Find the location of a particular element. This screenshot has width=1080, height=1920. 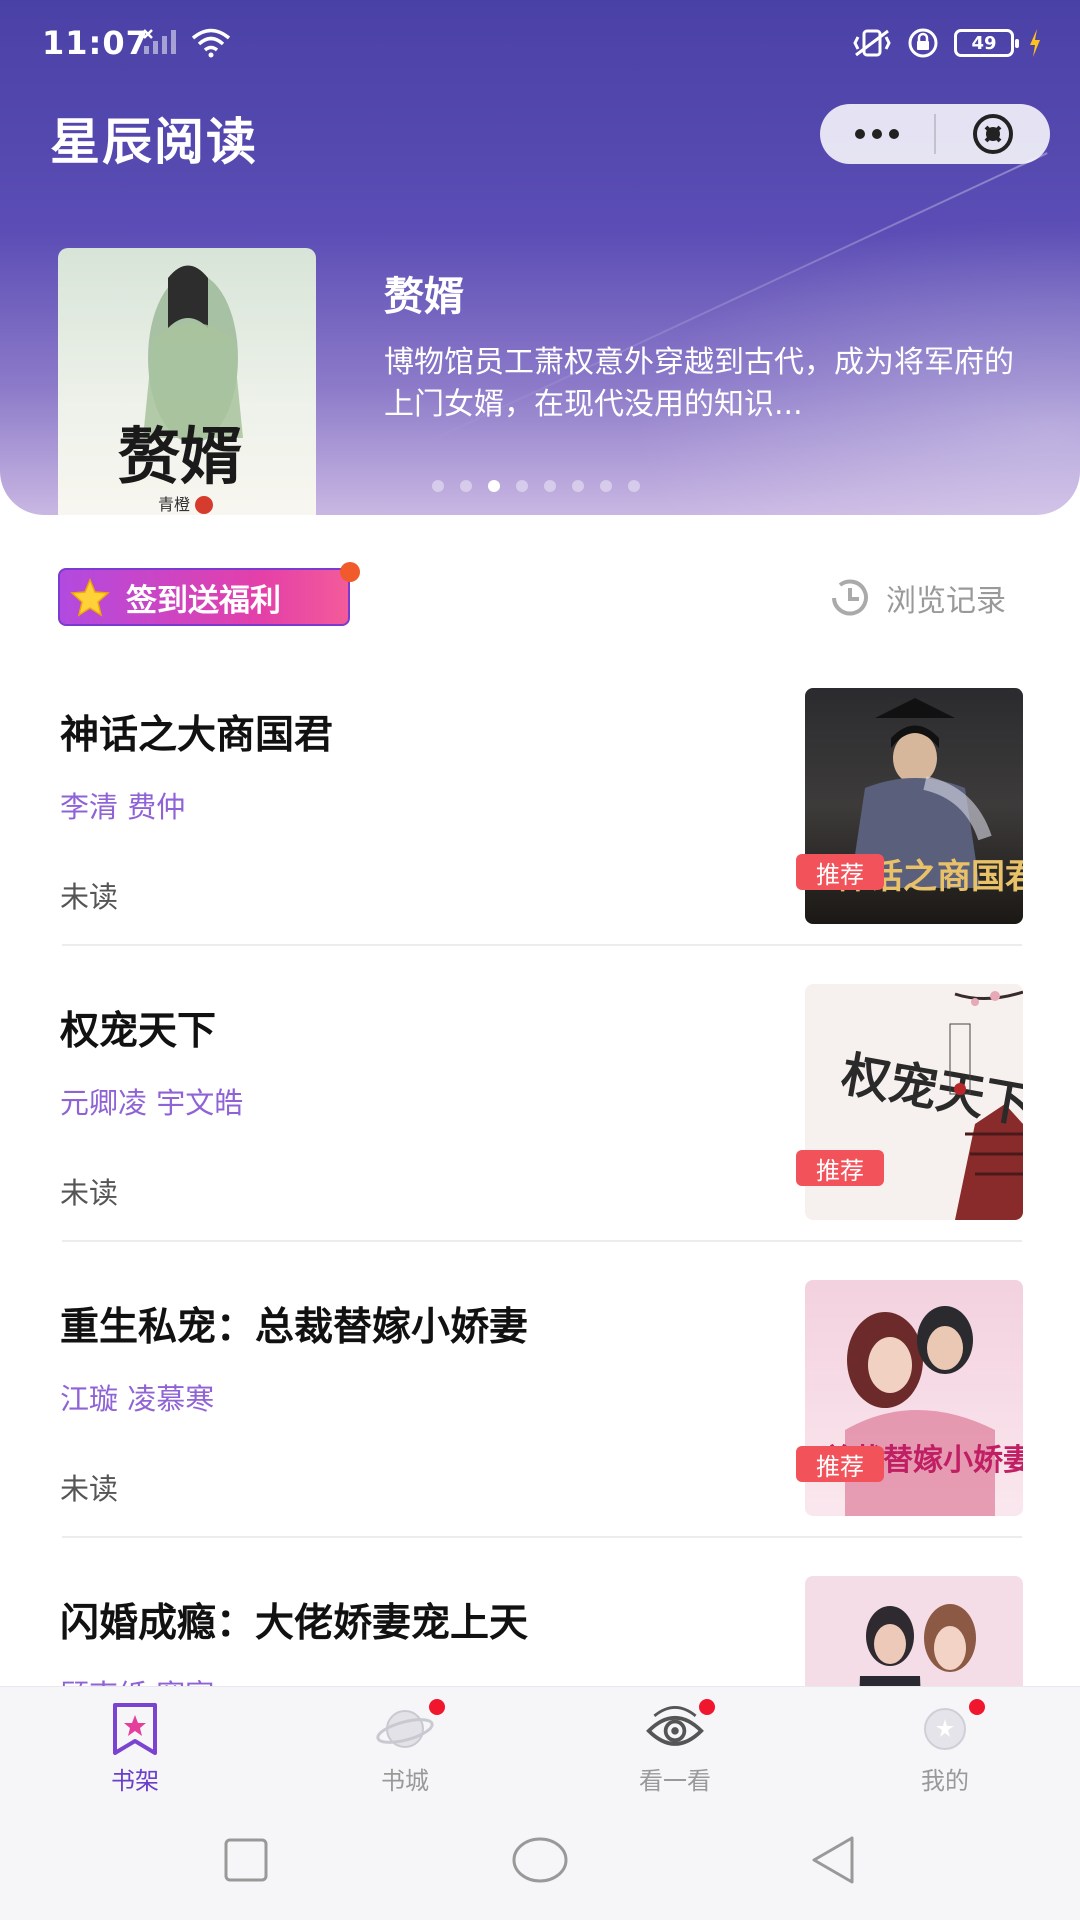

signin-label: 签到送福利 is located at coordinates (203, 600).